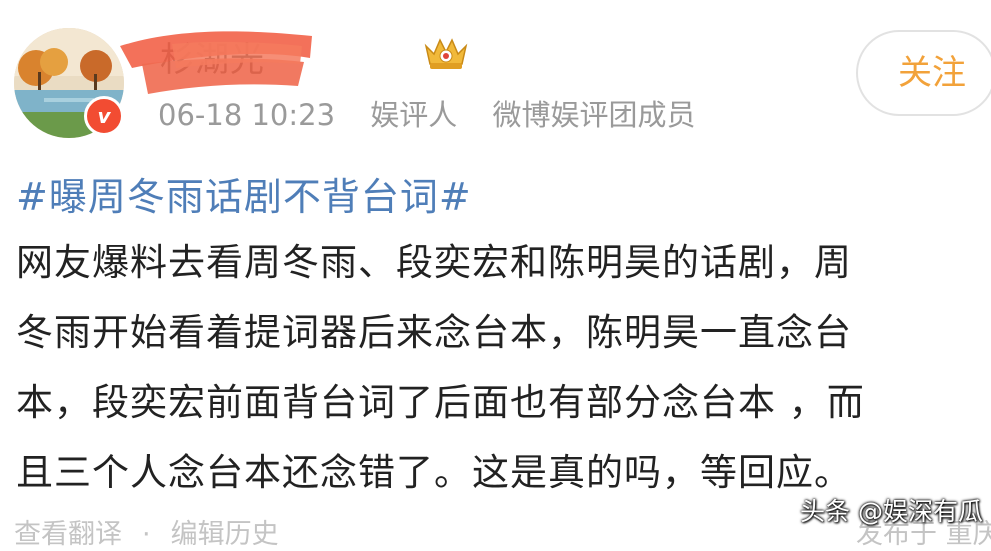 This screenshot has width=991, height=551. I want to click on post-footer-links: 查看翻译 · 编辑历史, so click(146, 531).